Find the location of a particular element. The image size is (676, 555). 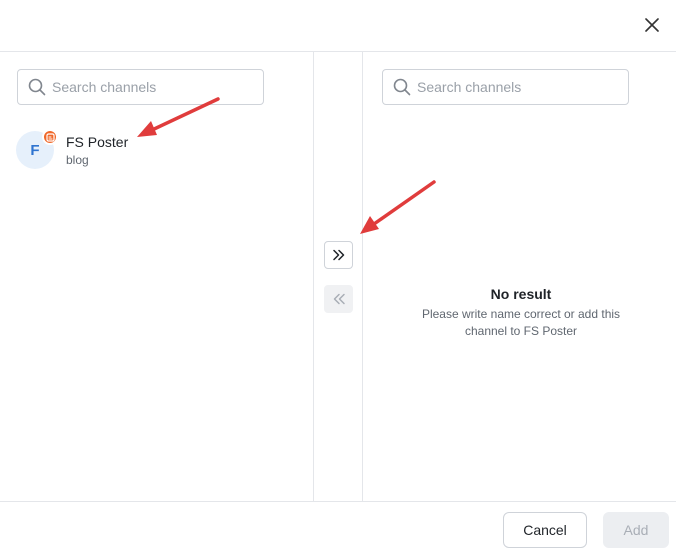

move-right-button is located at coordinates (338, 255).